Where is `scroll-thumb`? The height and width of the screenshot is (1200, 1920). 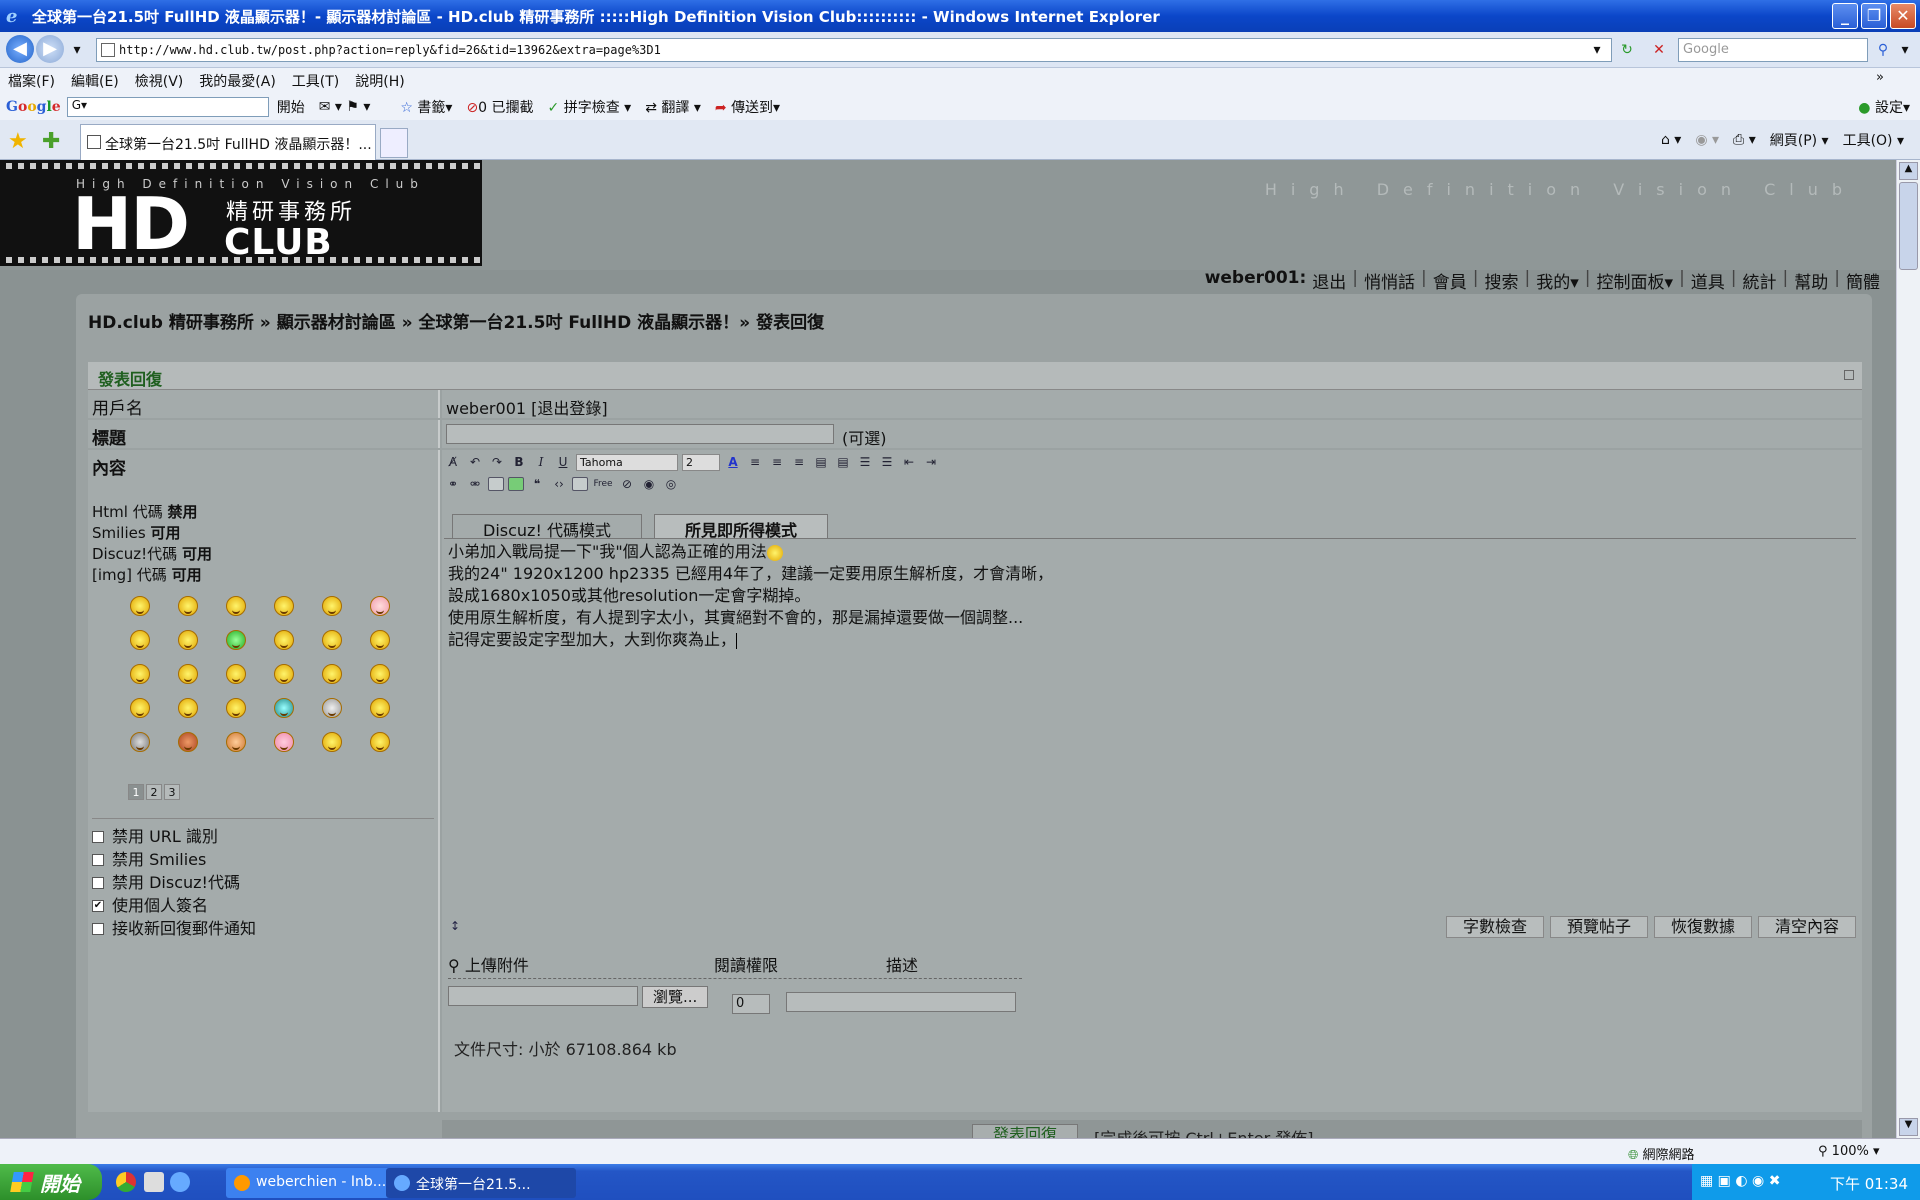 scroll-thumb is located at coordinates (1908, 226).